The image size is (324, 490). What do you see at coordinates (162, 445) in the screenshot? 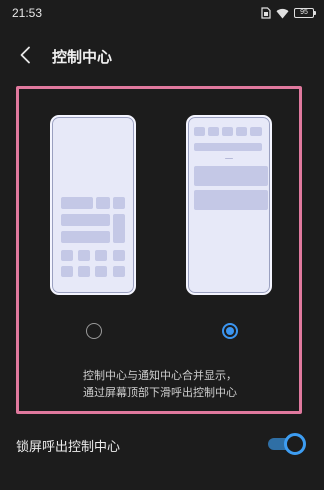
I see `lockscreen-control-center-row: 锁屏呼出控制中心` at bounding box center [162, 445].